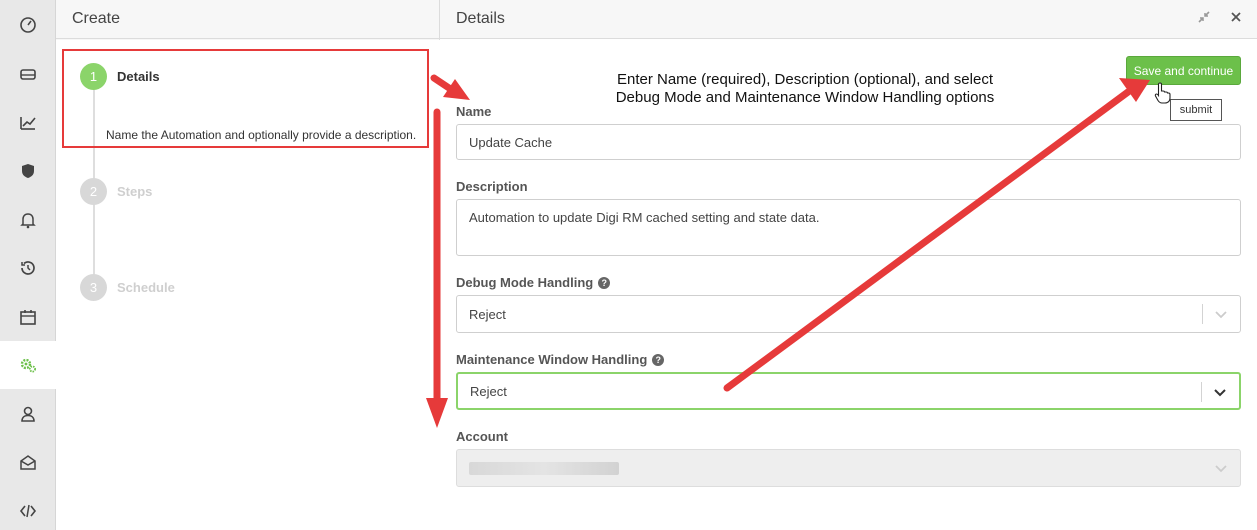 The height and width of the screenshot is (530, 1257). Describe the element at coordinates (28, 414) in the screenshot. I see `user-icon` at that location.